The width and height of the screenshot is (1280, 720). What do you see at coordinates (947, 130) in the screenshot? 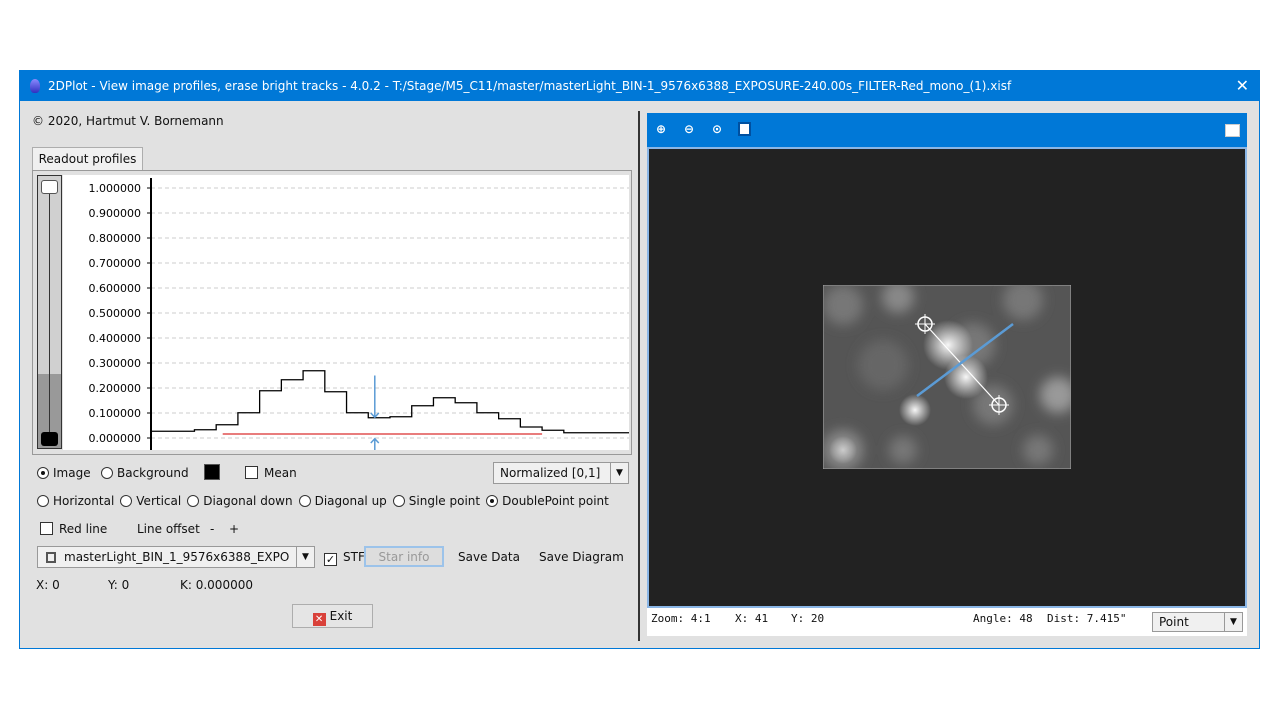
I see `image-toolbar: ⊕ ⊖ ⊙` at bounding box center [947, 130].